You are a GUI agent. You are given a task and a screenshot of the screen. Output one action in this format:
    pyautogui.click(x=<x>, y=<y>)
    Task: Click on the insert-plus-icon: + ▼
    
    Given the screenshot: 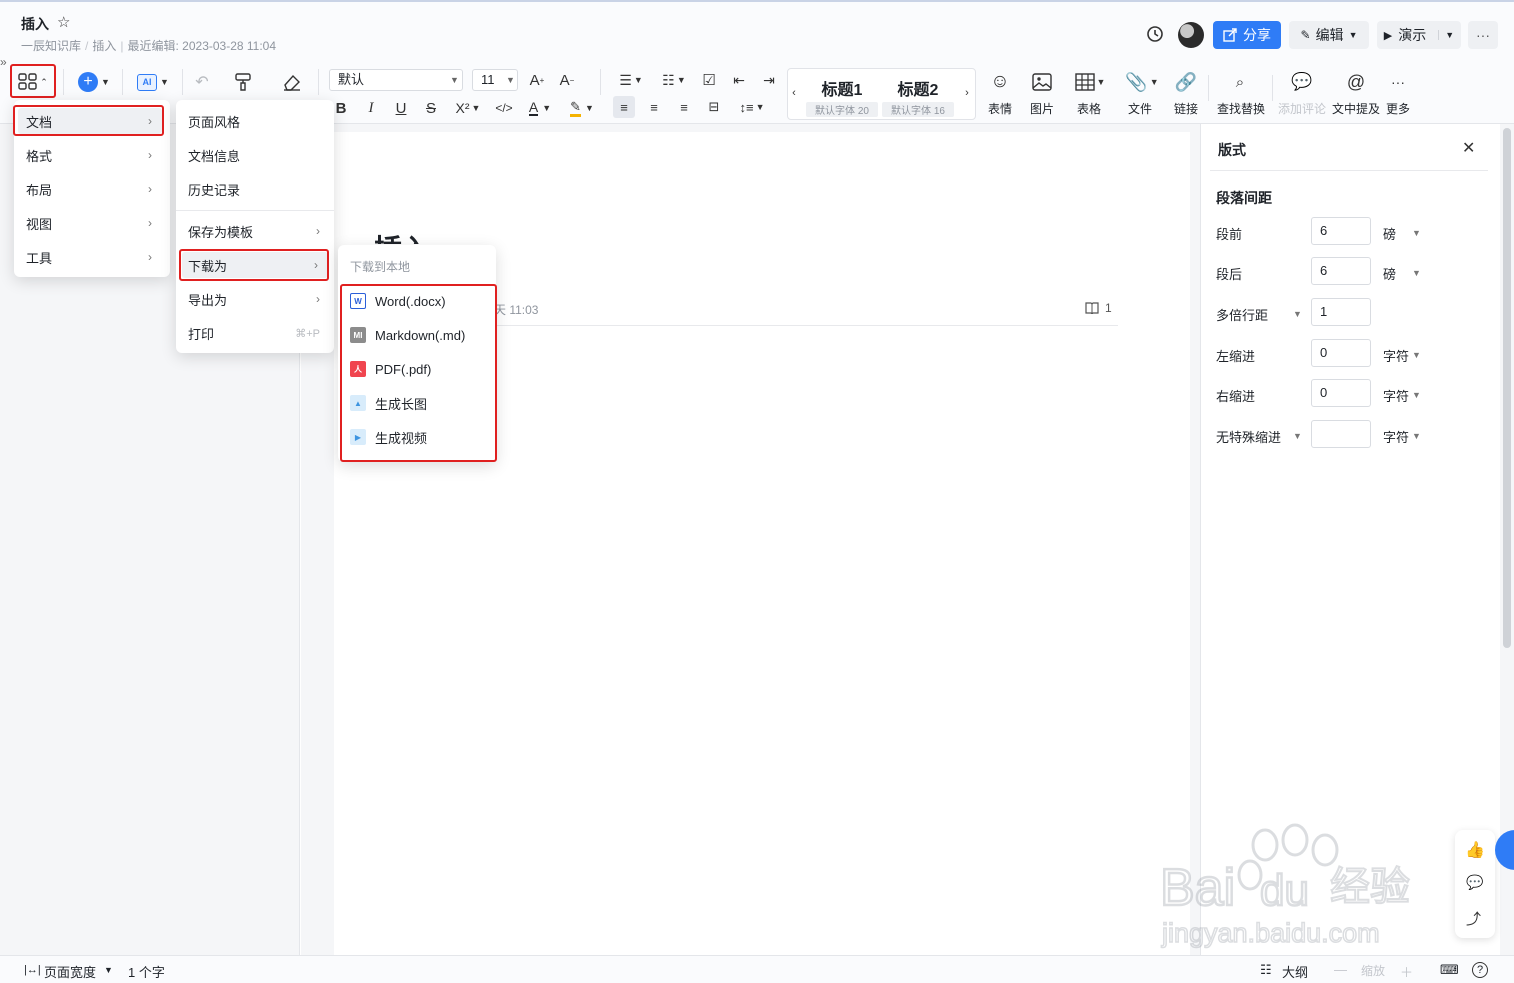 What is the action you would take?
    pyautogui.click(x=94, y=82)
    